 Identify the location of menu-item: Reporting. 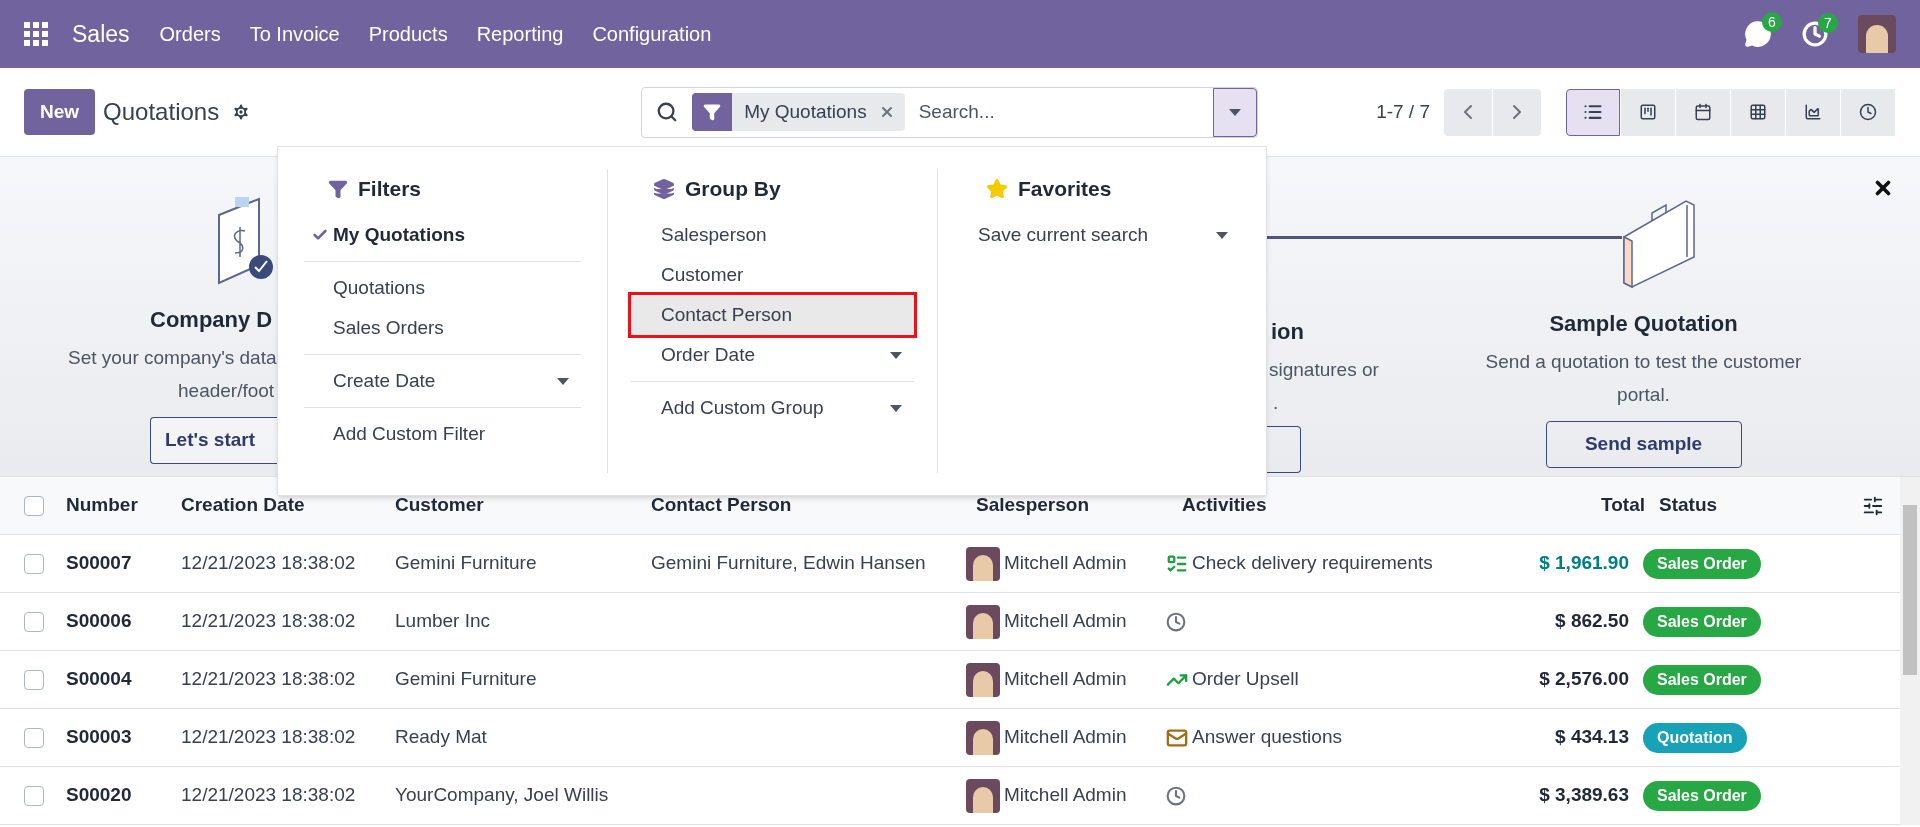
(520, 34).